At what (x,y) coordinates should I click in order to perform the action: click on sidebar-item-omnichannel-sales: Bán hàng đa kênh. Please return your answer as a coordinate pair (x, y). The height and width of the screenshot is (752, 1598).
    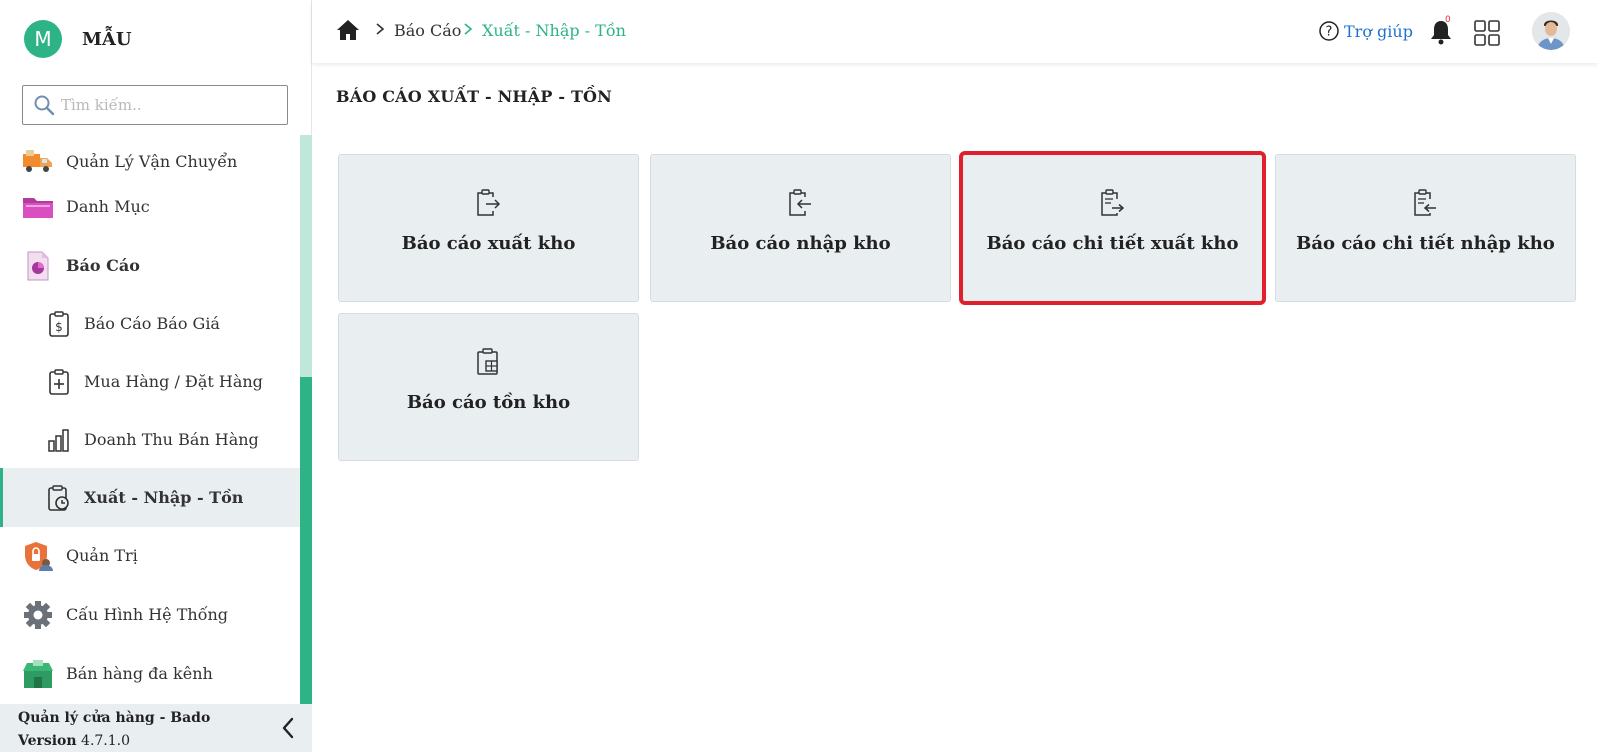
    Looking at the image, I should click on (150, 673).